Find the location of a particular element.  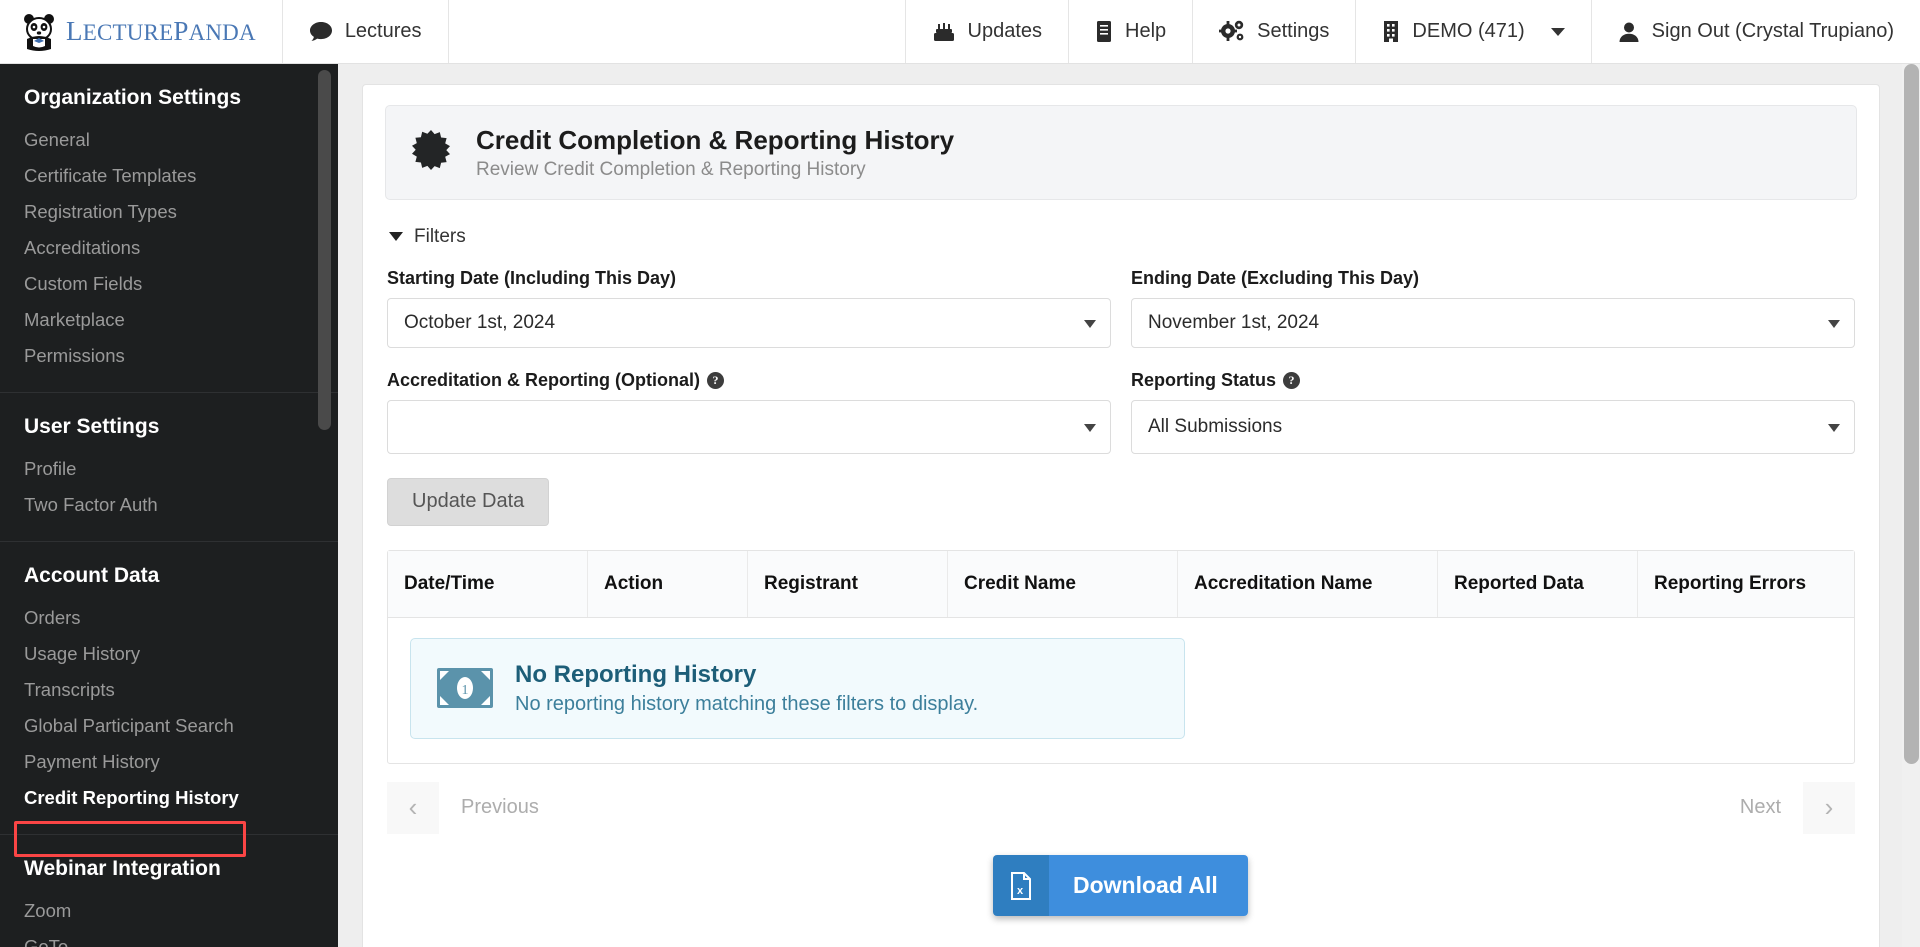

sidebar-item-payment-history: Payment History is located at coordinates (169, 762).